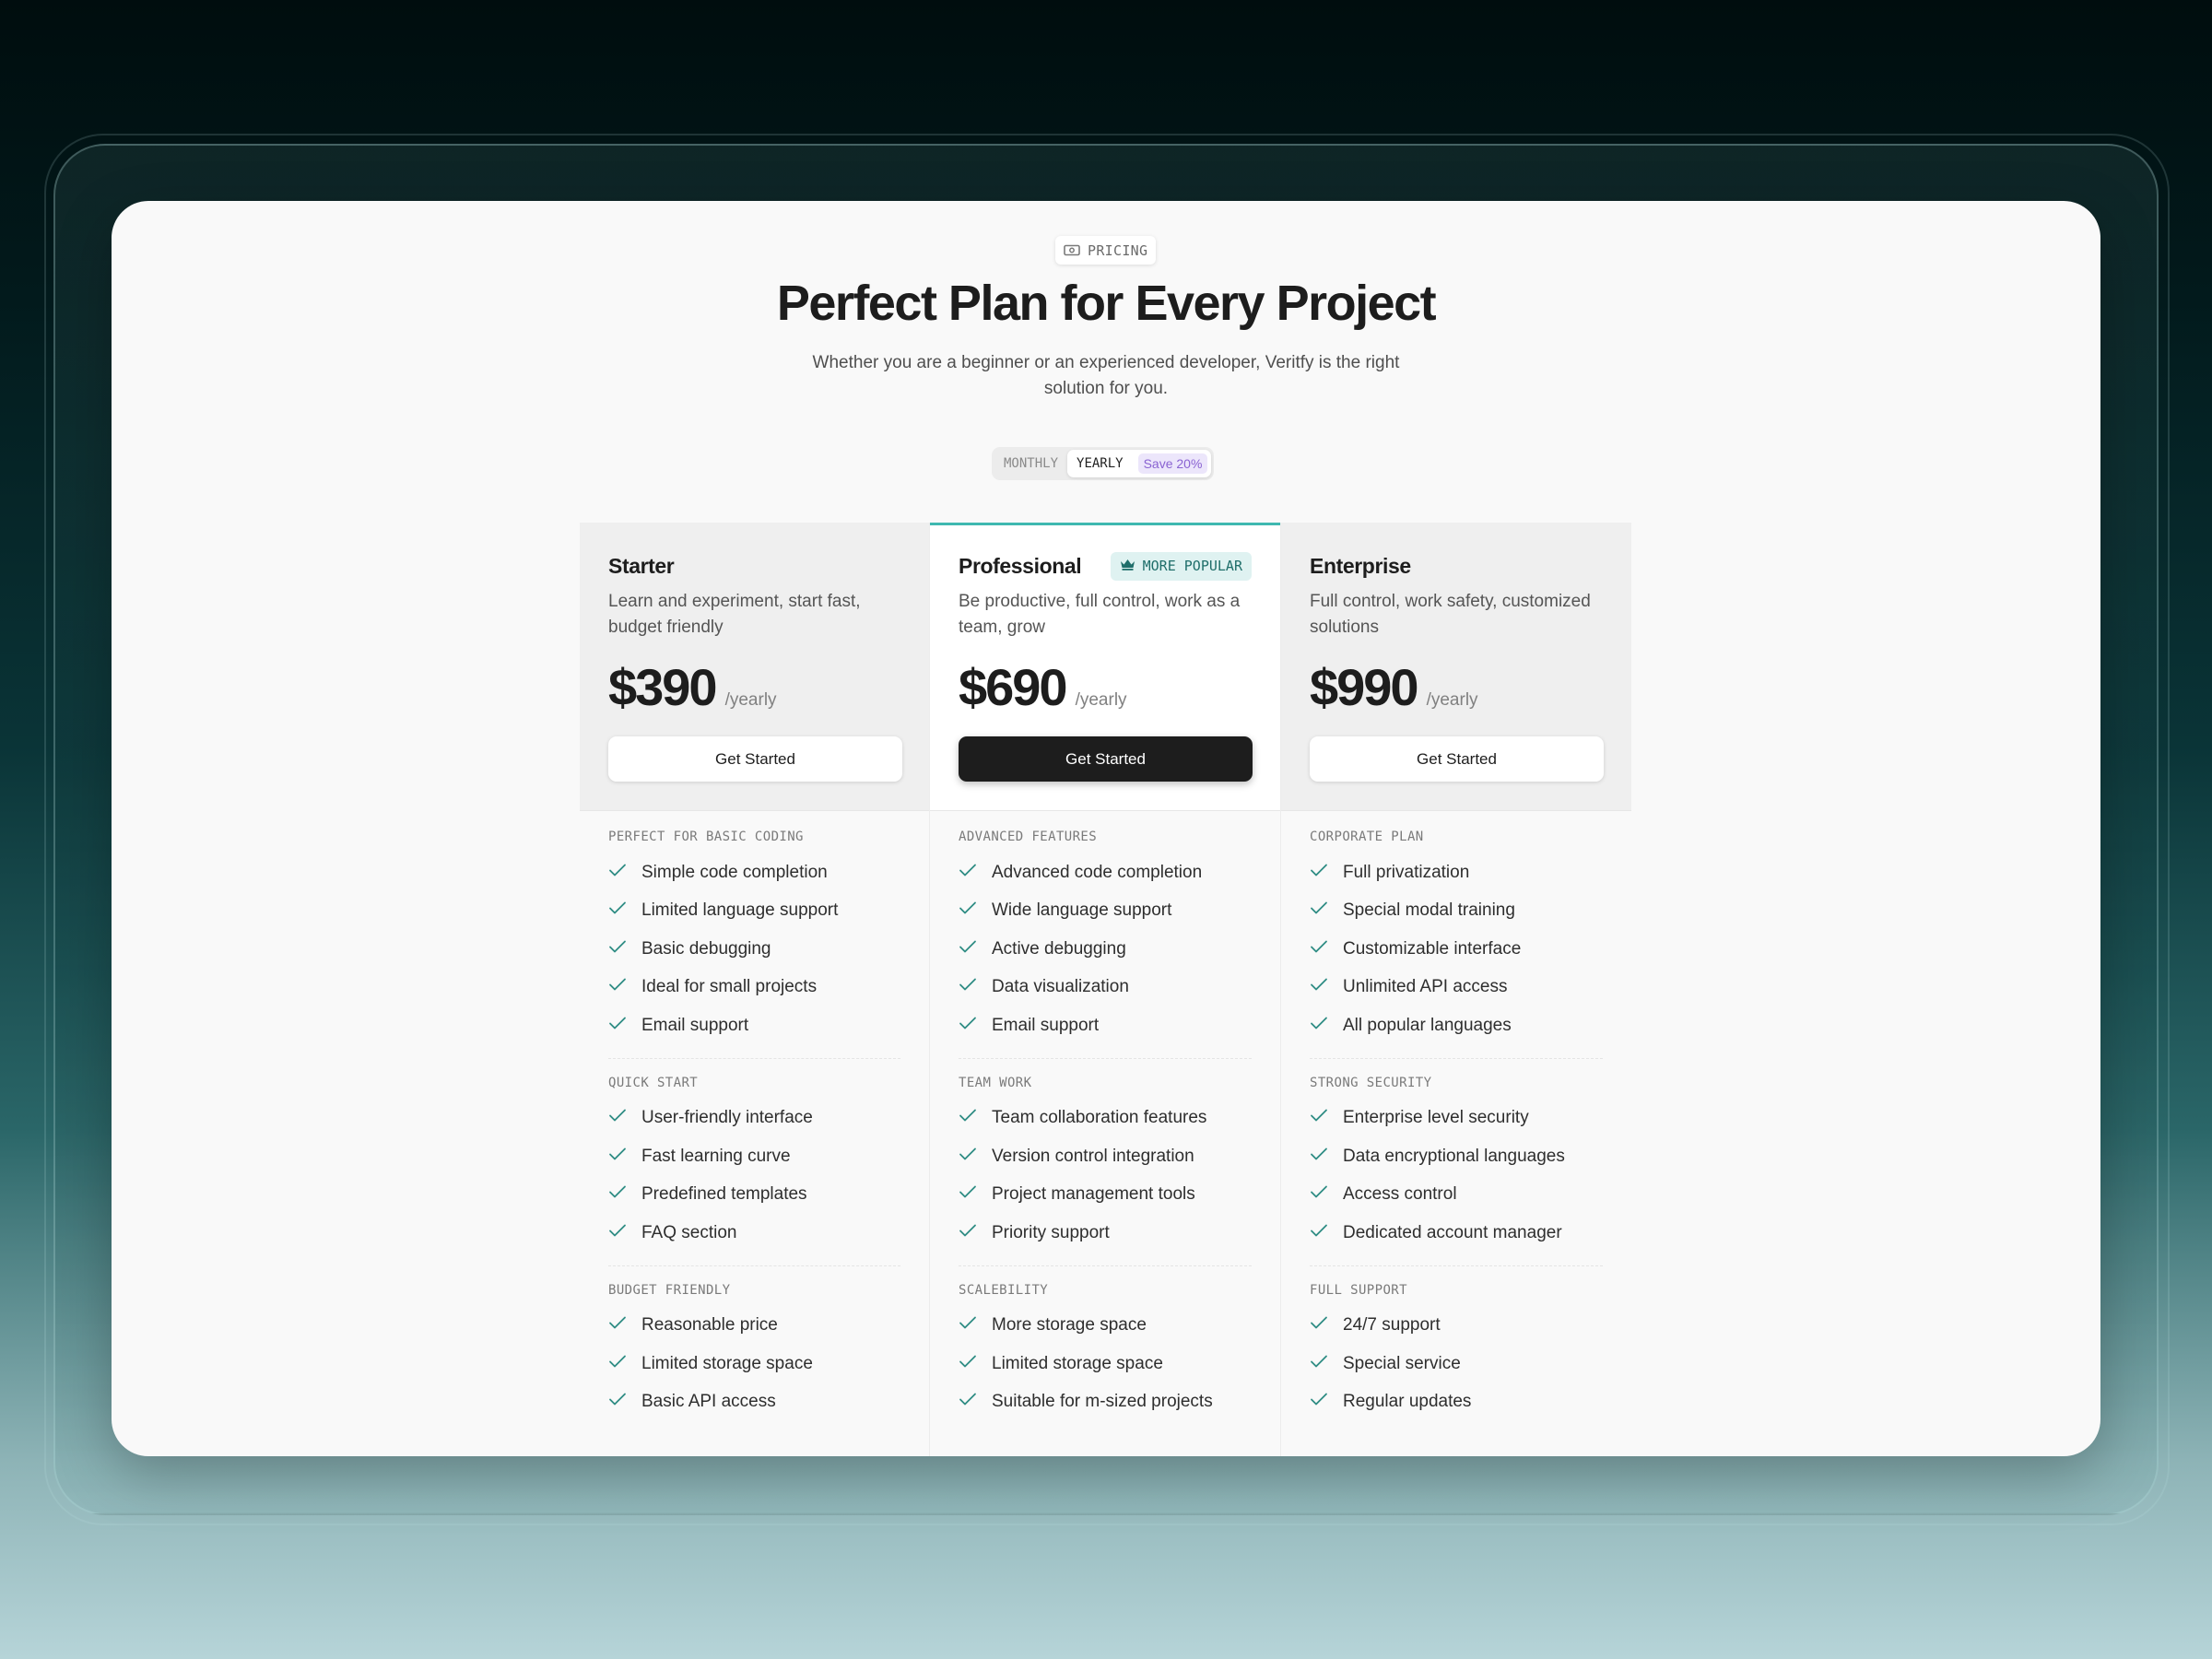 The image size is (2212, 1659). I want to click on feature-label: Data visualization, so click(1060, 987).